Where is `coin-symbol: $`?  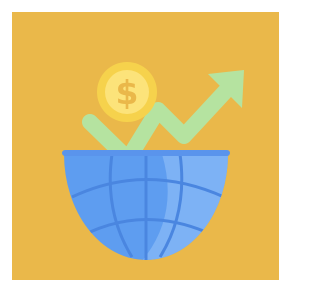 coin-symbol: $ is located at coordinates (127, 92).